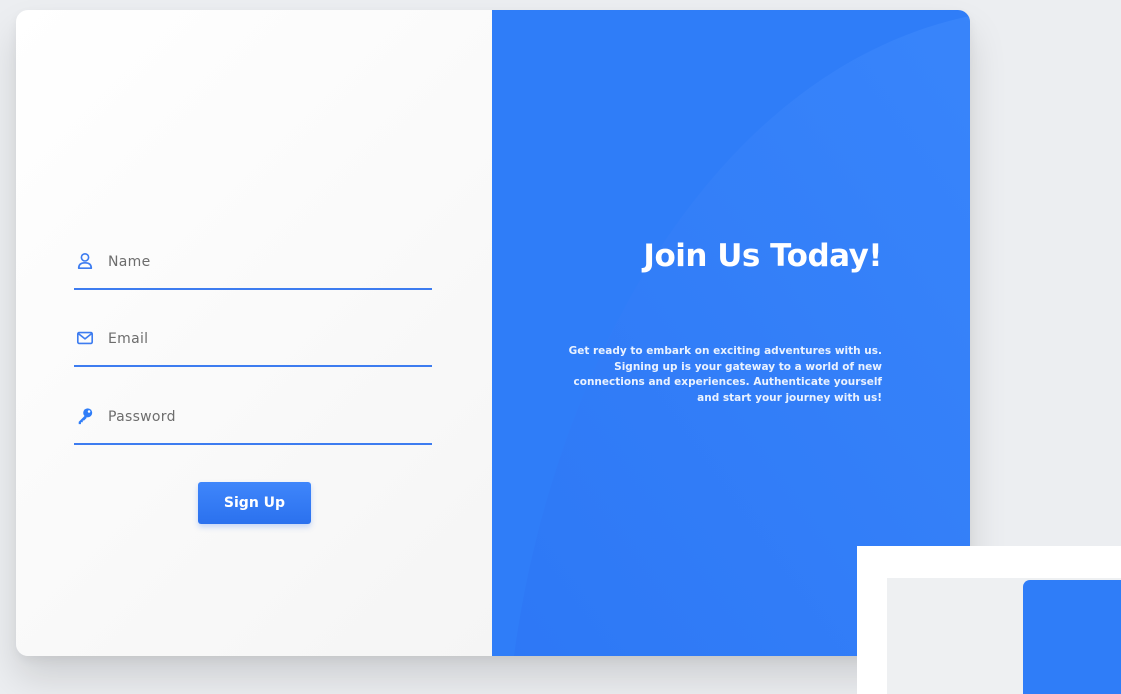 This screenshot has height=694, width=1121. Describe the element at coordinates (85, 261) in the screenshot. I see `user-icon` at that location.